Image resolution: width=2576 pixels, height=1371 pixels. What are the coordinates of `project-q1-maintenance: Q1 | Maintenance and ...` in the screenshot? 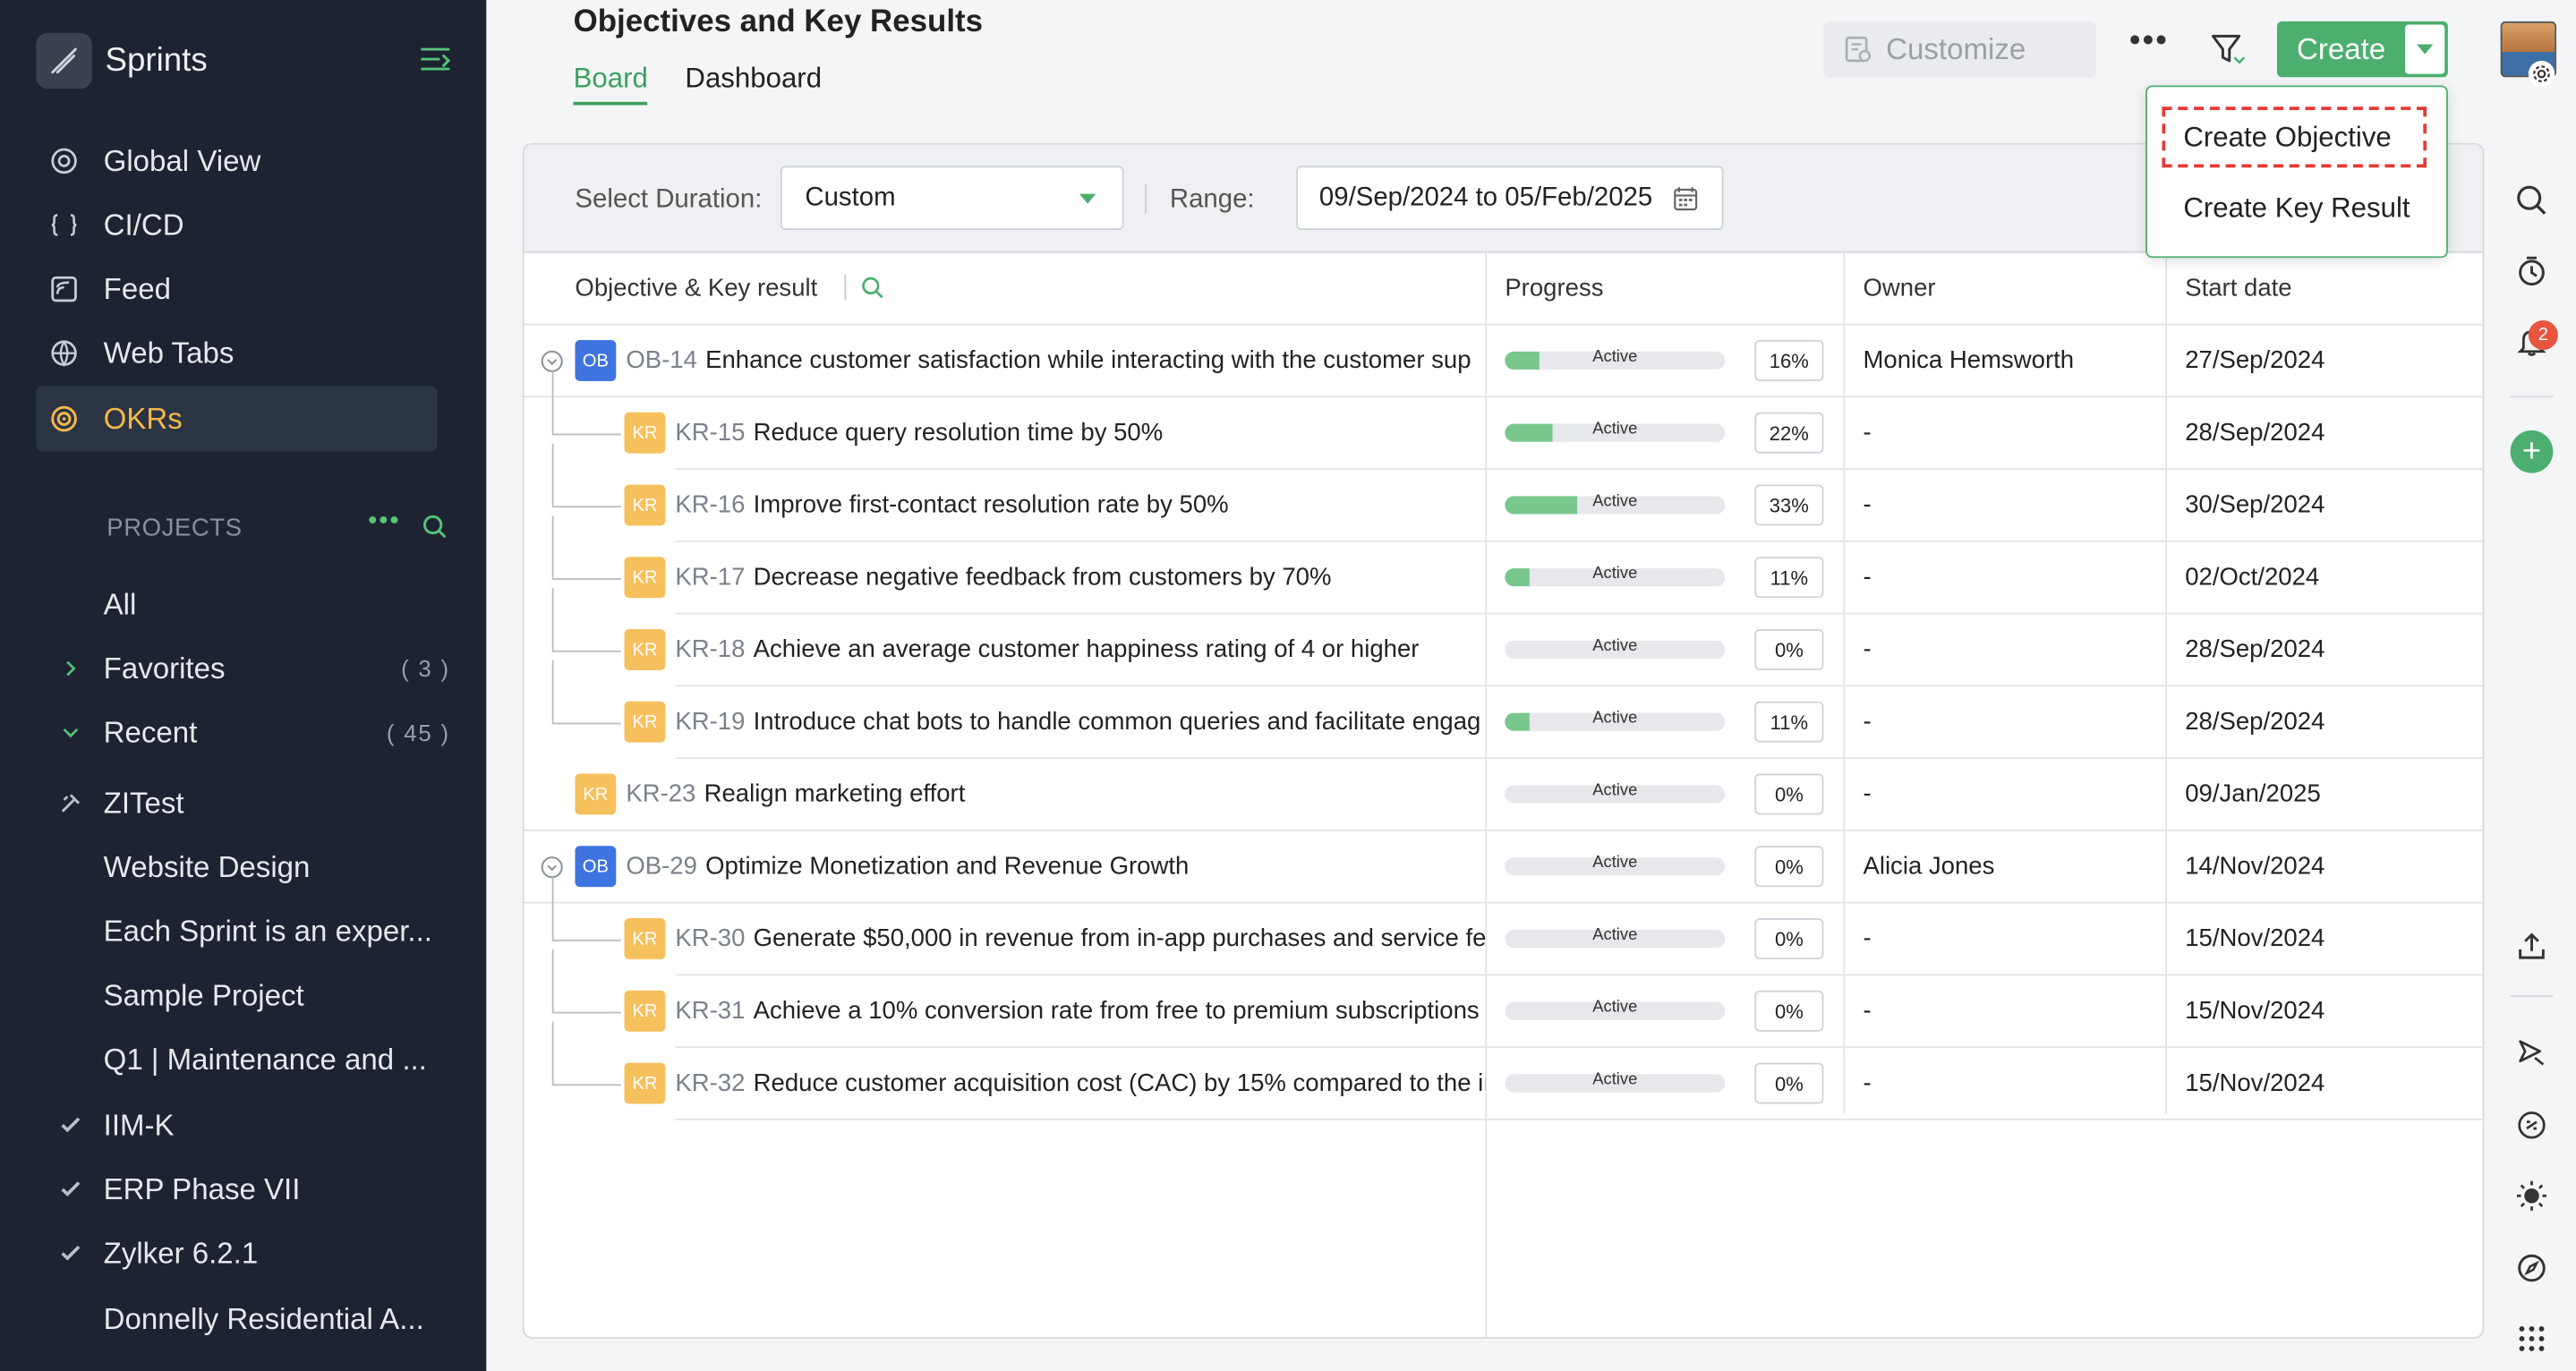 It's located at (249, 1059).